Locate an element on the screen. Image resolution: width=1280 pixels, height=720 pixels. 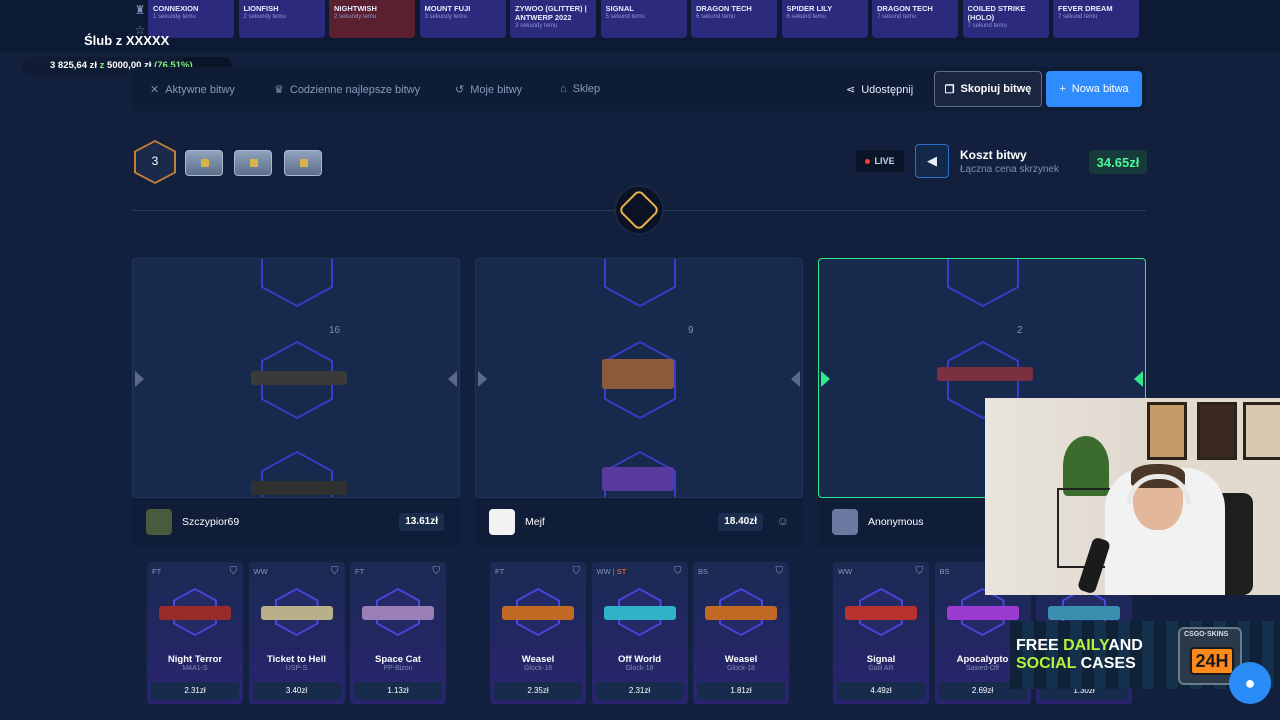
emoji-icon: ☺ is located at coordinates (783, 521).